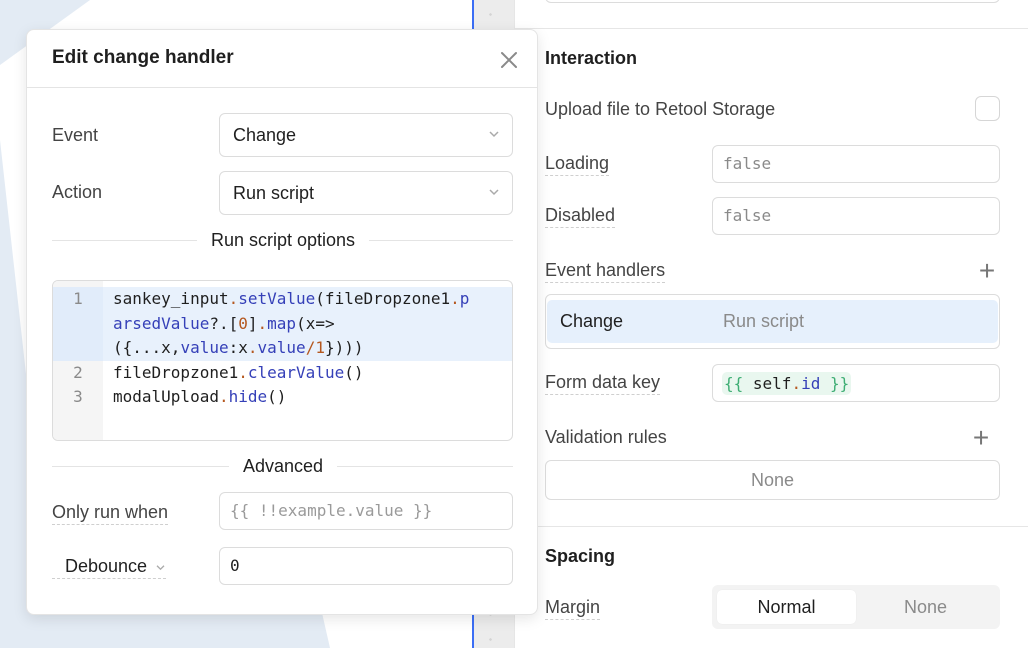  I want to click on event-label: Event, so click(75, 135).